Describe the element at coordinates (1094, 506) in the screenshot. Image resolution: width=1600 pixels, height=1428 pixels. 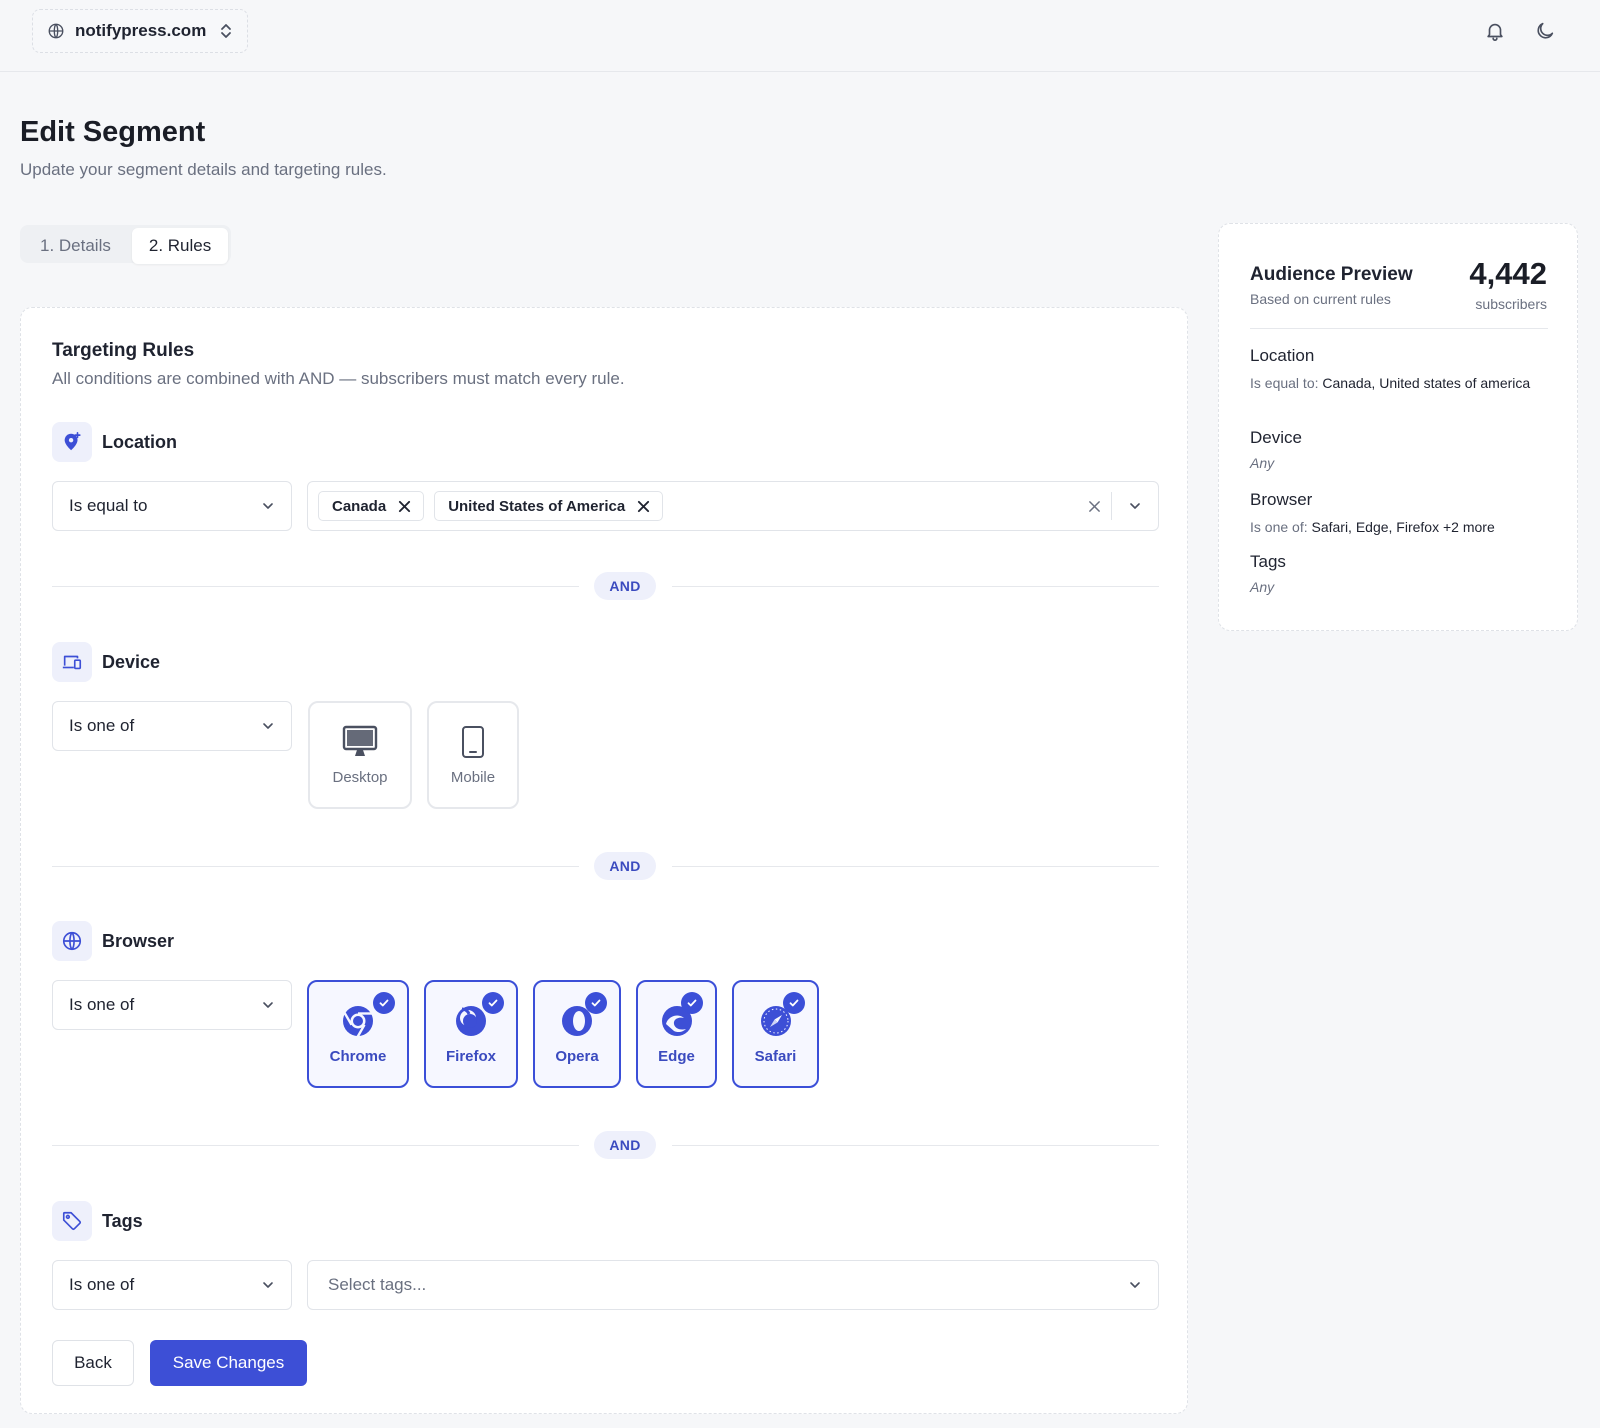
I see `clear-all-icon` at that location.